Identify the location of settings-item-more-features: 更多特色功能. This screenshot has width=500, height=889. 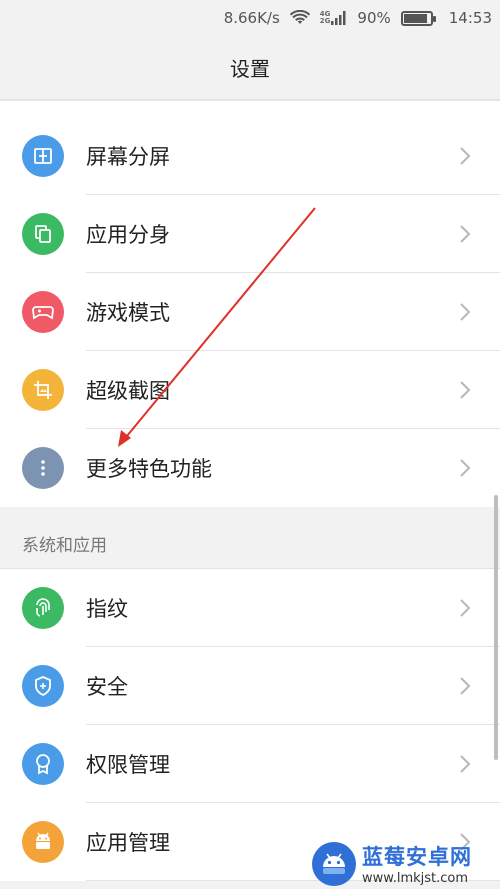
(250, 468).